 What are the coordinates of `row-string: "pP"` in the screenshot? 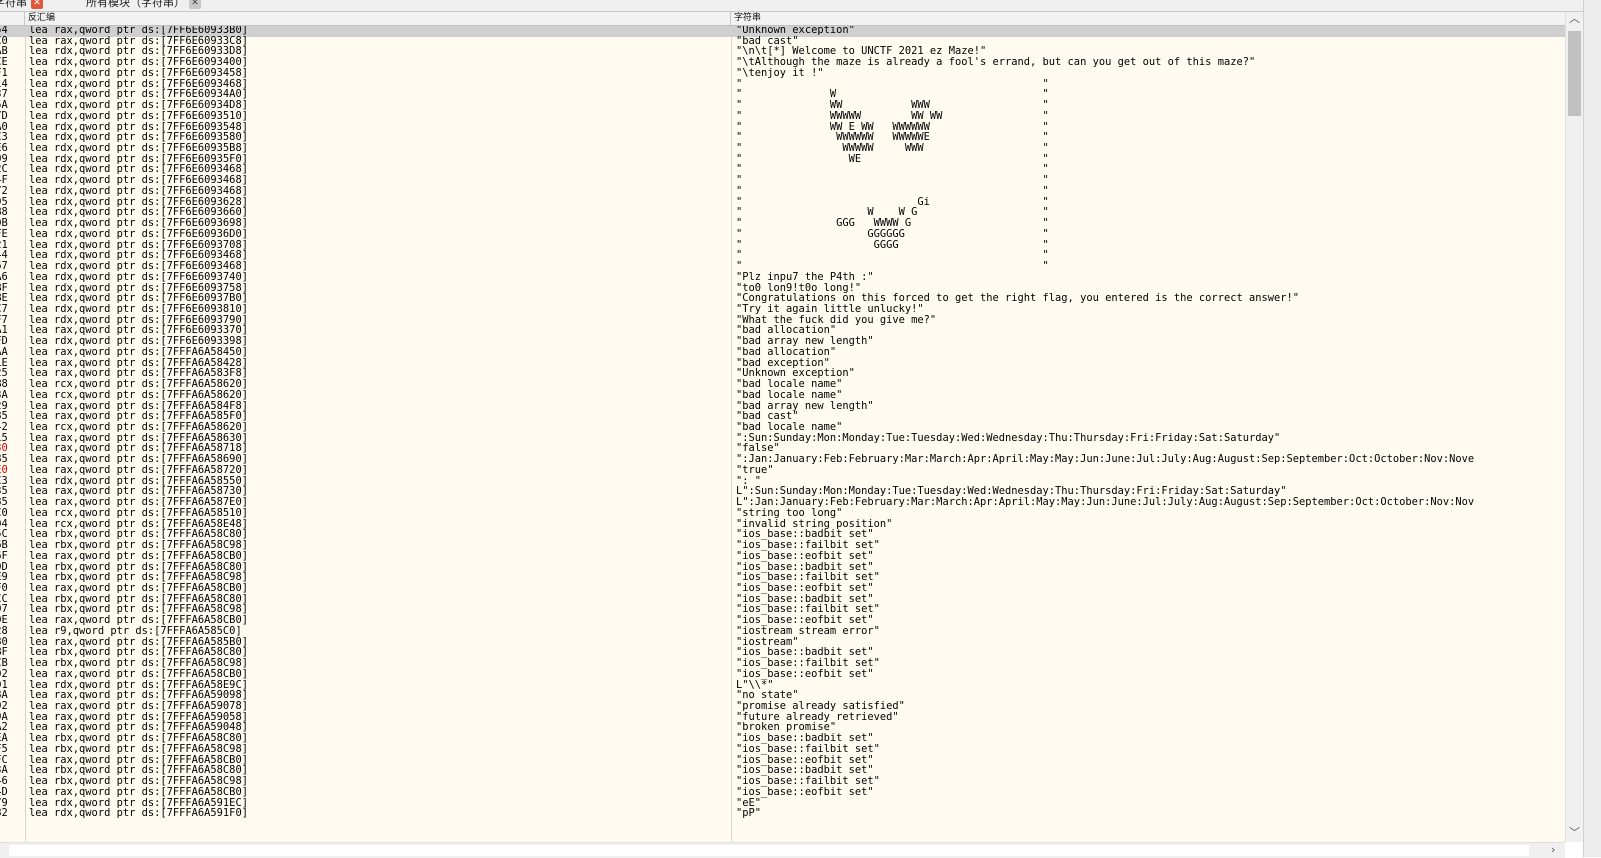 It's located at (749, 814).